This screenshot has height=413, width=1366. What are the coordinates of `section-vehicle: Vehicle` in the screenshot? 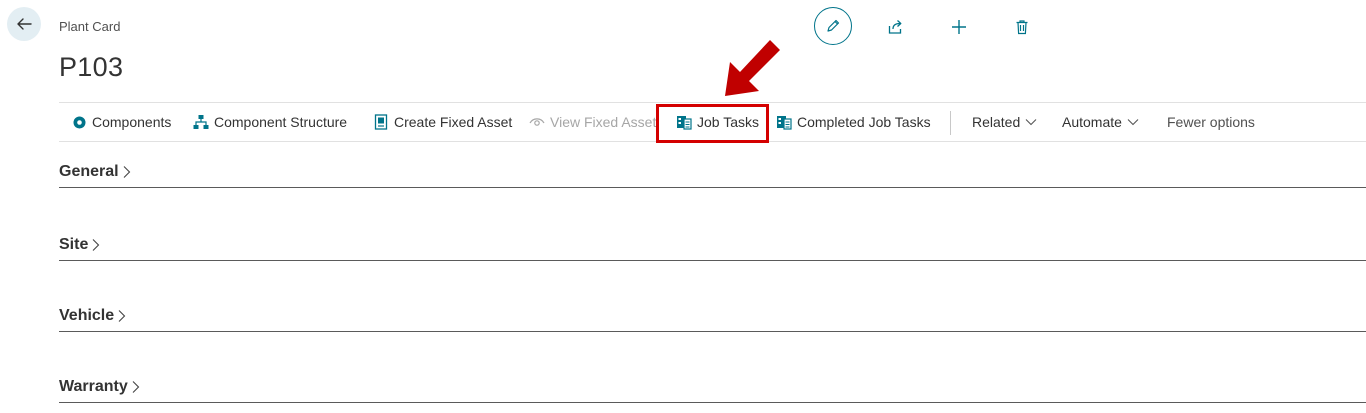 It's located at (712, 319).